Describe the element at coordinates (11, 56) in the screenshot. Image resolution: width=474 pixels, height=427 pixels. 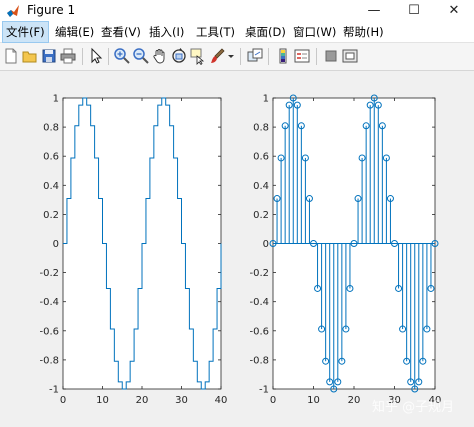
I see `new-file-icon` at that location.